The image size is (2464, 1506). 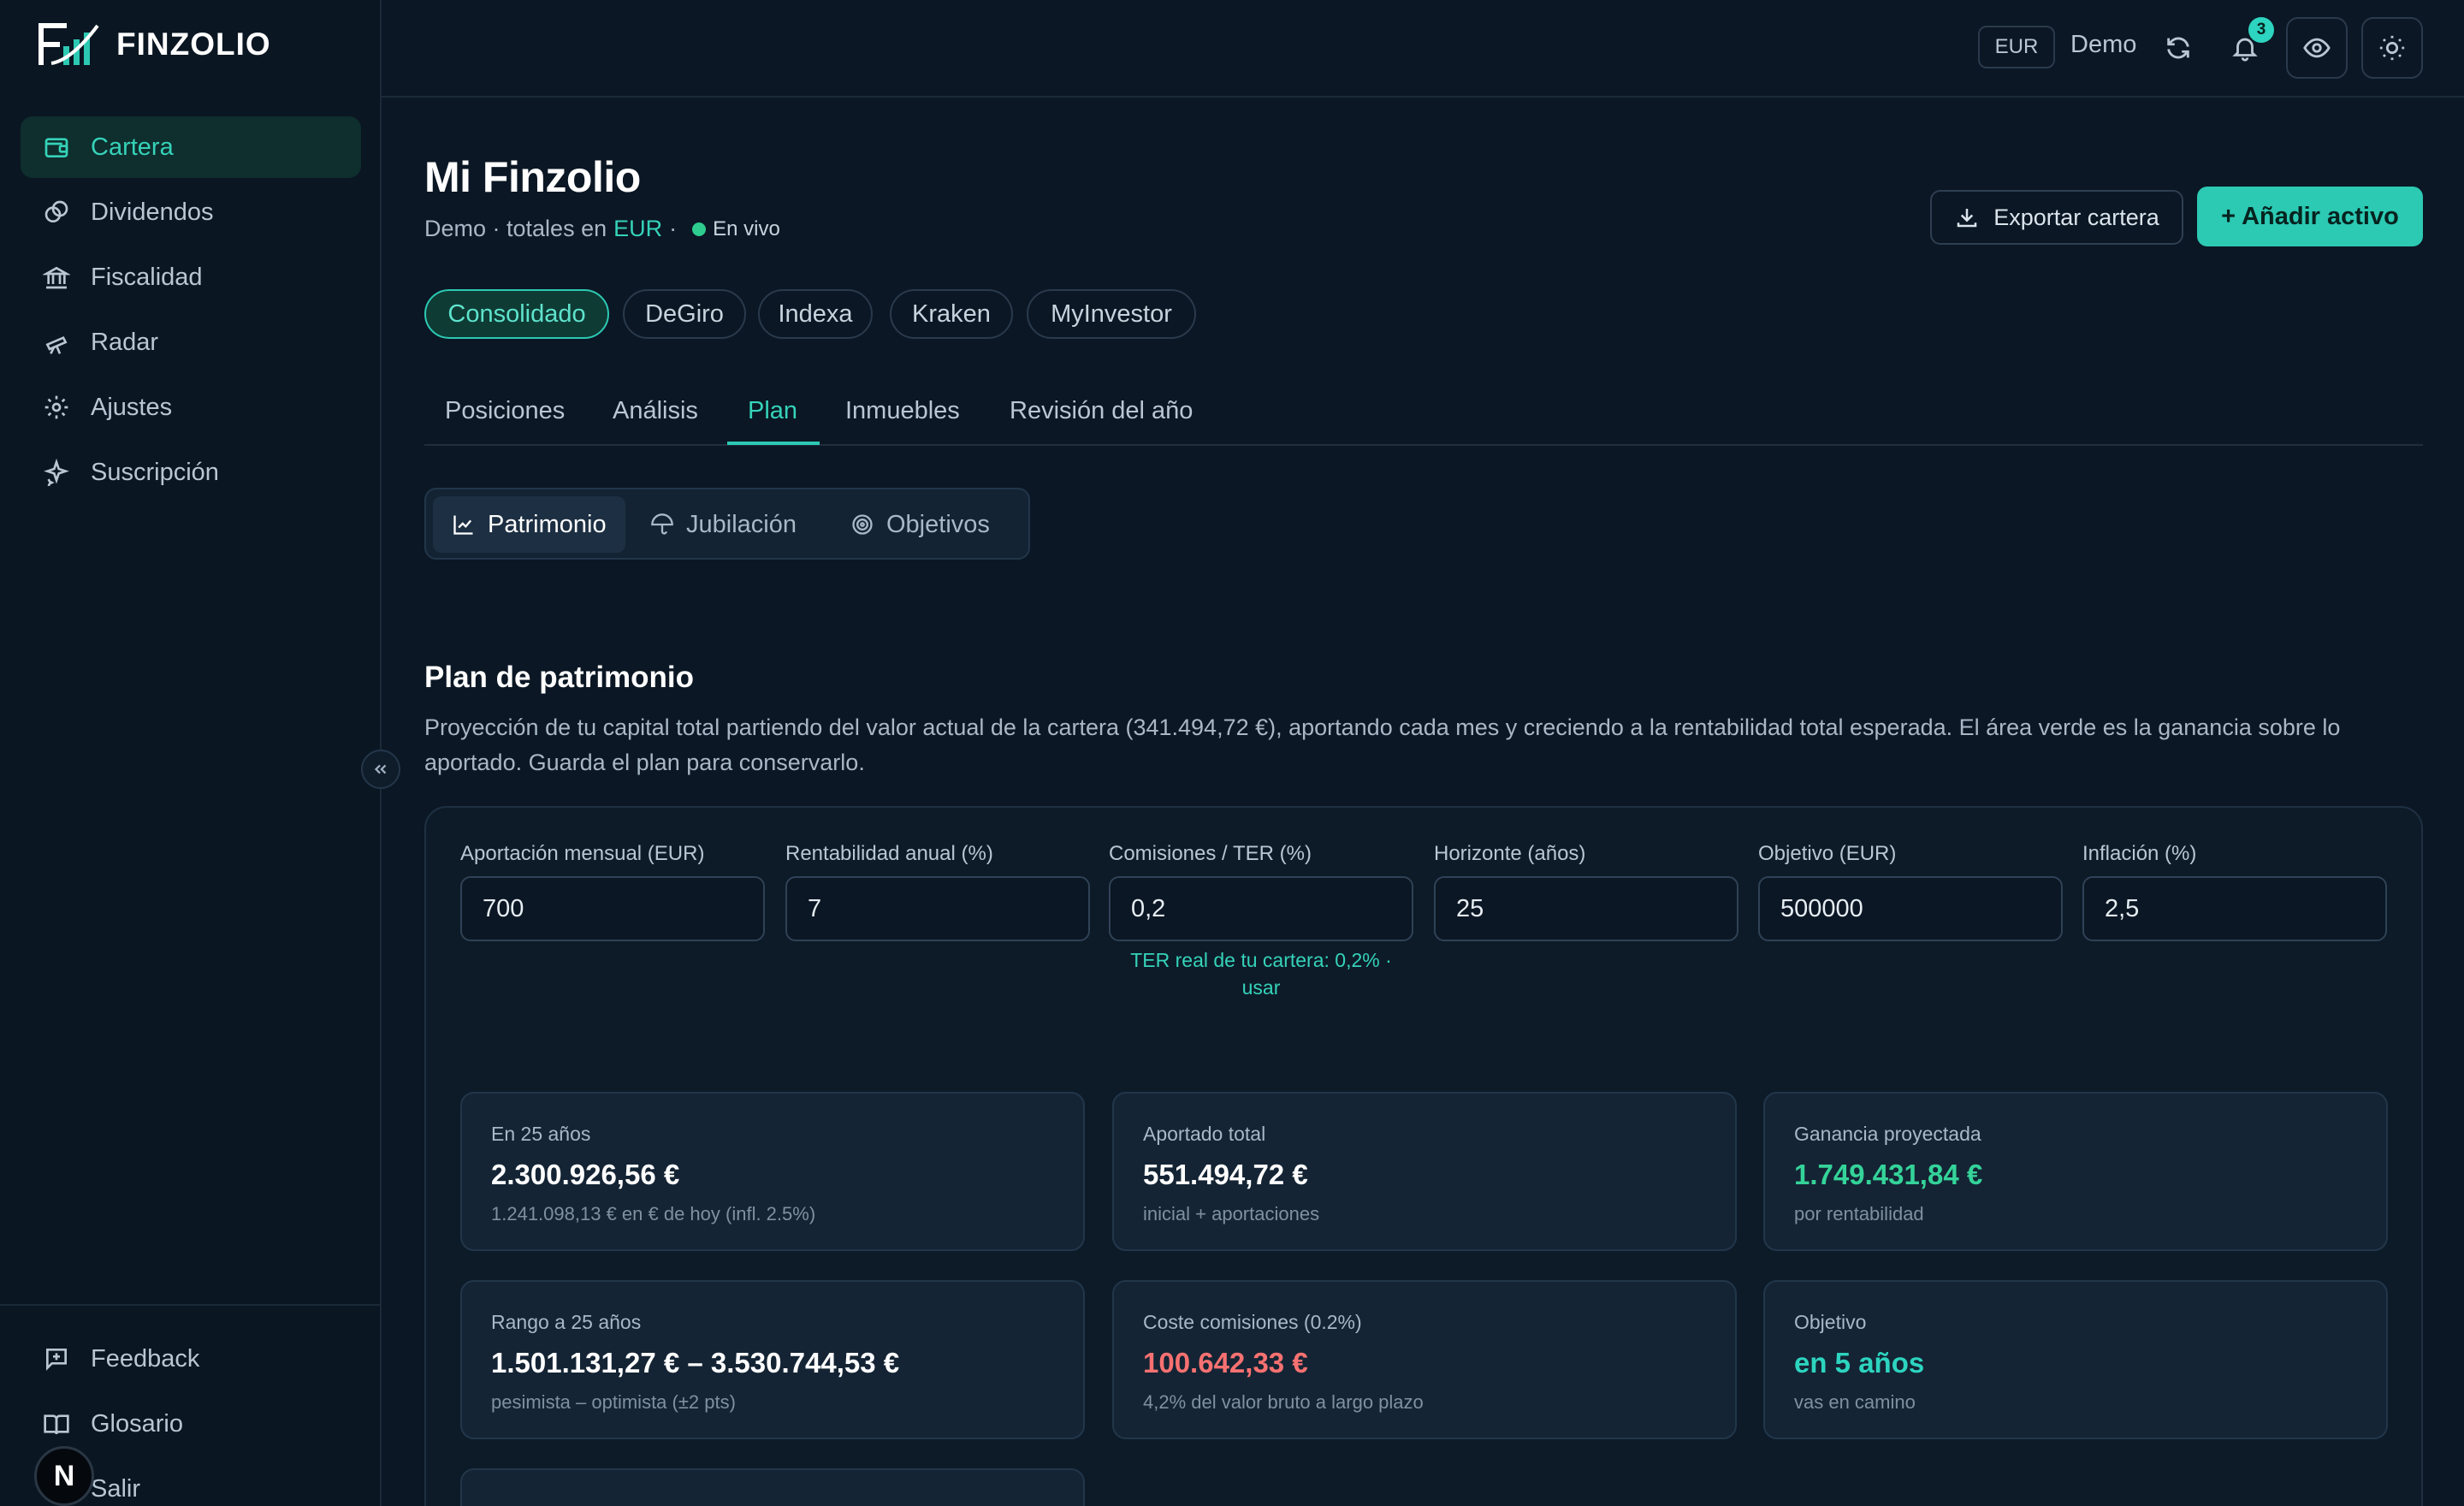 I want to click on avatar: N, so click(x=64, y=1476).